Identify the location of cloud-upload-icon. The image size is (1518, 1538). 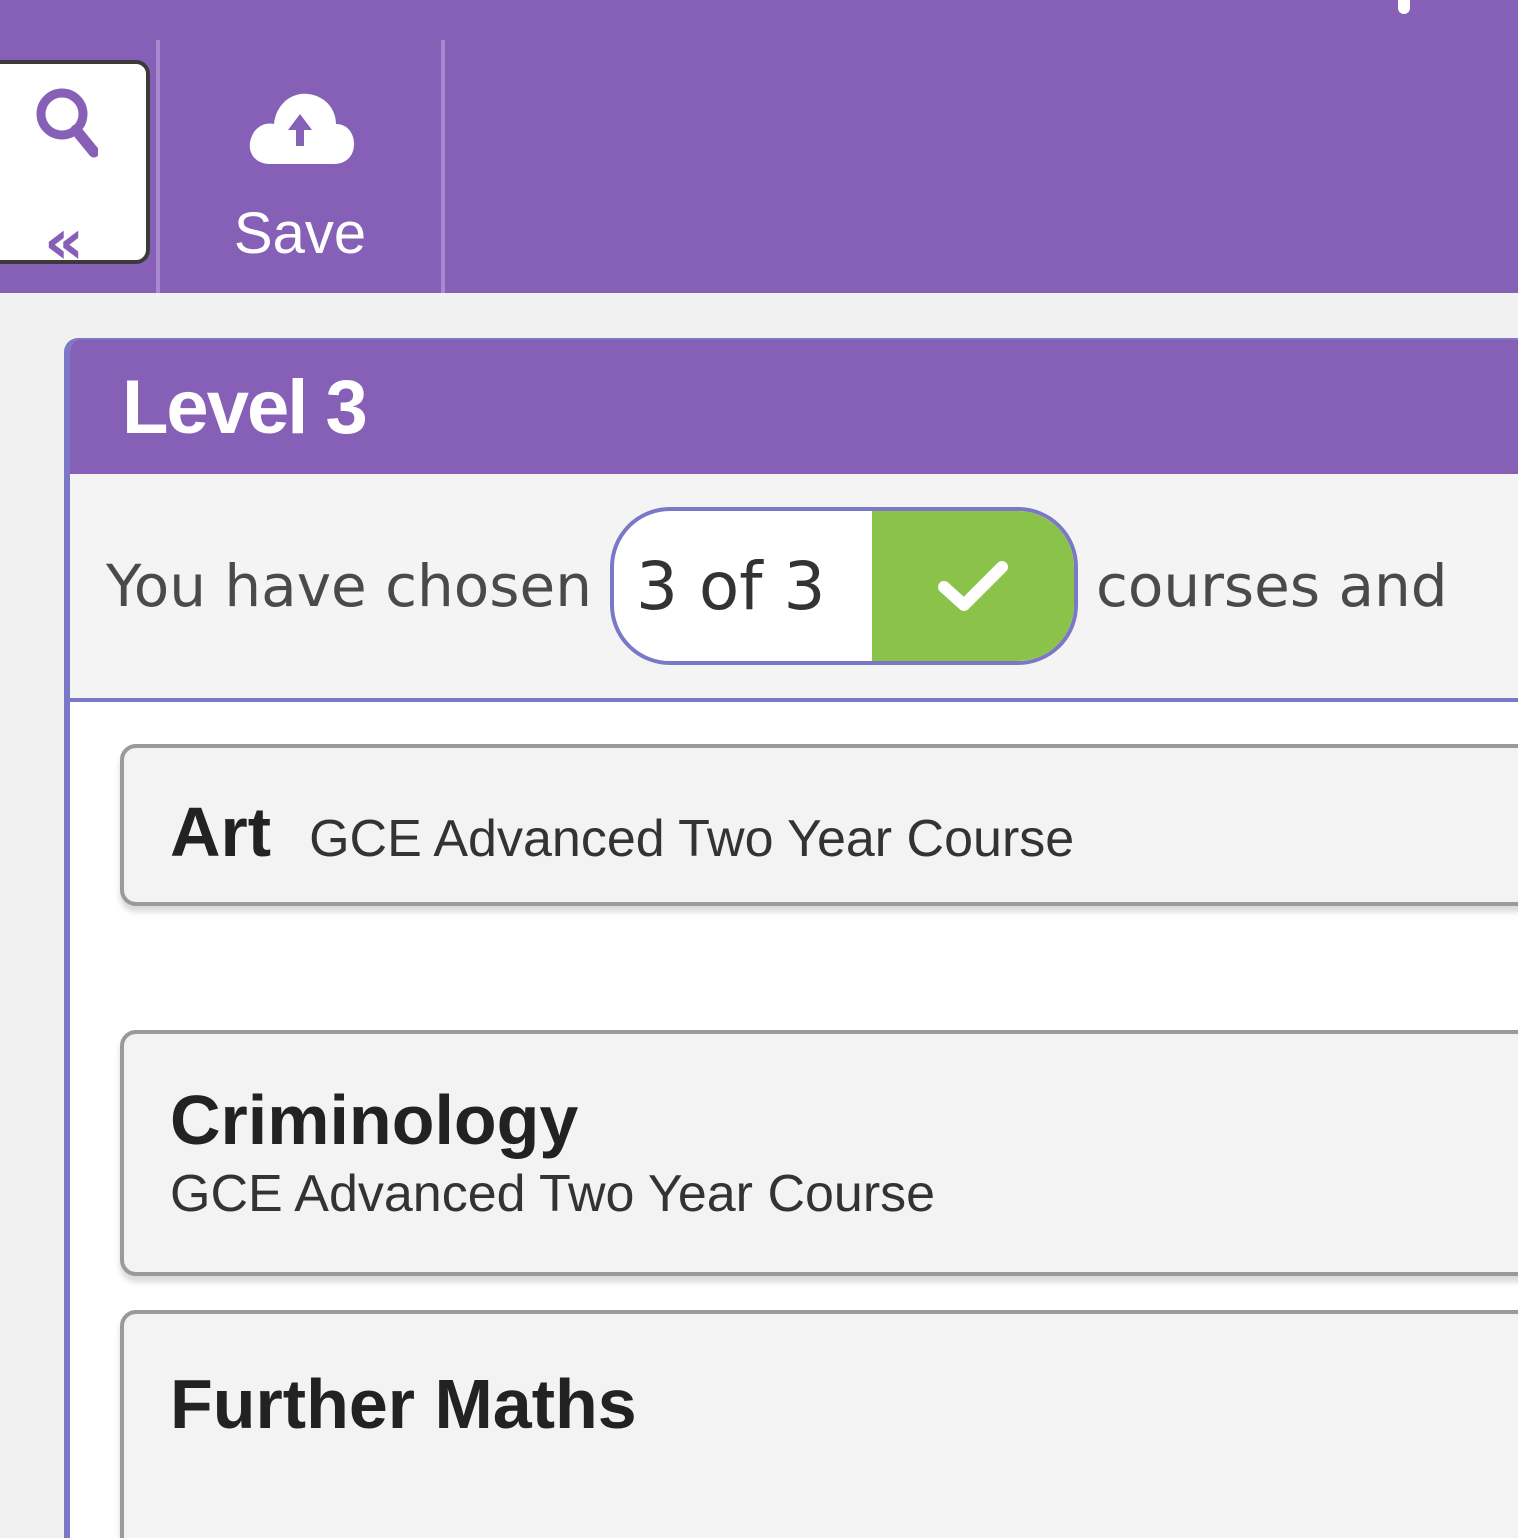
(300, 128).